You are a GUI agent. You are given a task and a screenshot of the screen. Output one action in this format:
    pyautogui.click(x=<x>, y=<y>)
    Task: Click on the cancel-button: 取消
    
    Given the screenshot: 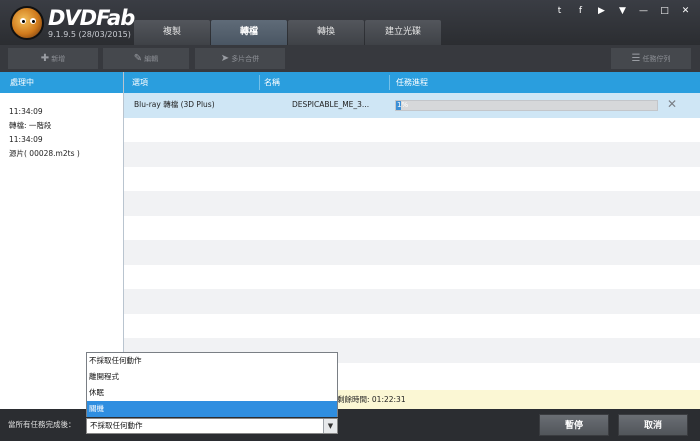 What is the action you would take?
    pyautogui.click(x=653, y=425)
    